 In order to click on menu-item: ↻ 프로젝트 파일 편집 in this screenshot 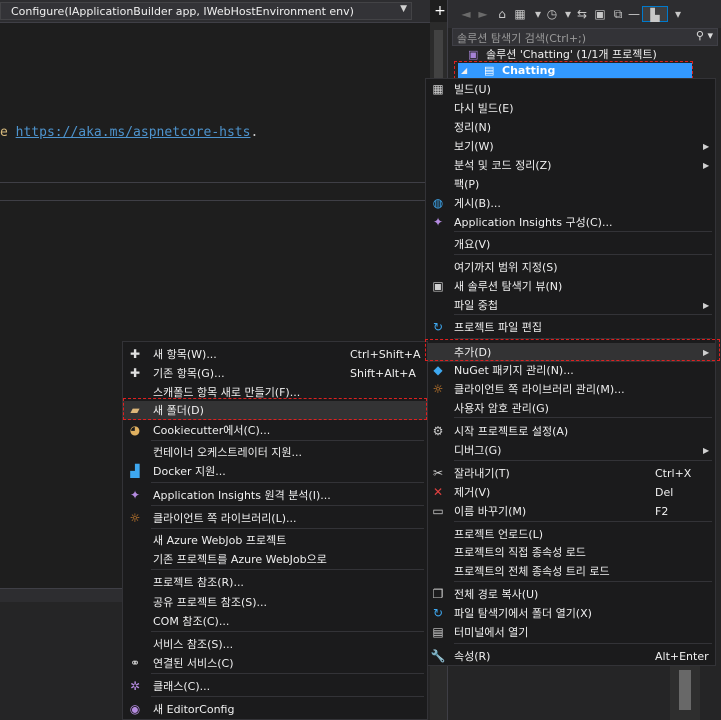, I will do `click(570, 327)`.